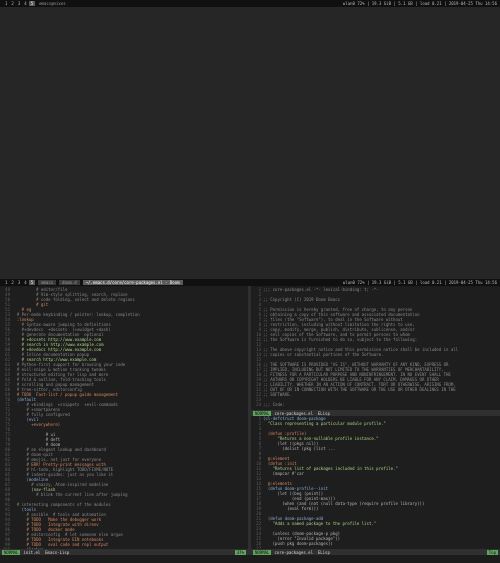 This screenshot has height=563, width=500. Describe the element at coordinates (274, 404) in the screenshot. I see `code-text: ;;; Code:` at that location.